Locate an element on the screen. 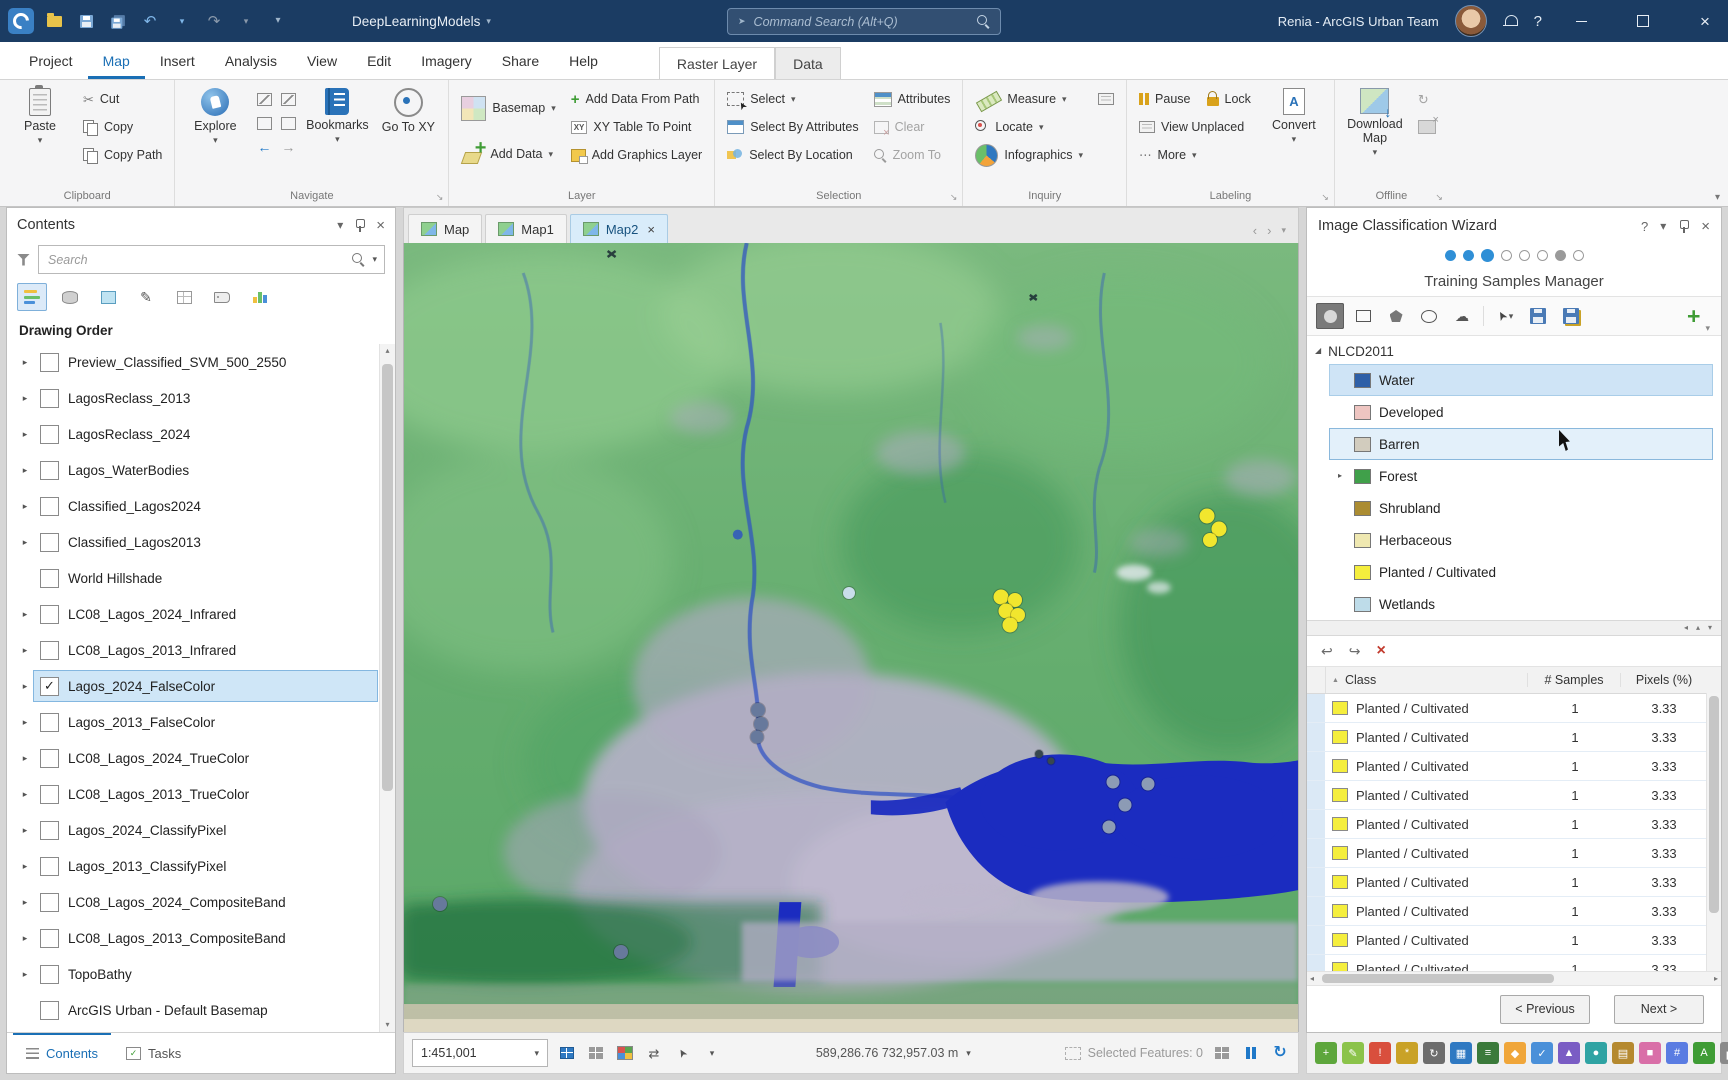 The height and width of the screenshot is (1080, 1728). layer-row: Lagos_WaterBodies is located at coordinates (201, 470).